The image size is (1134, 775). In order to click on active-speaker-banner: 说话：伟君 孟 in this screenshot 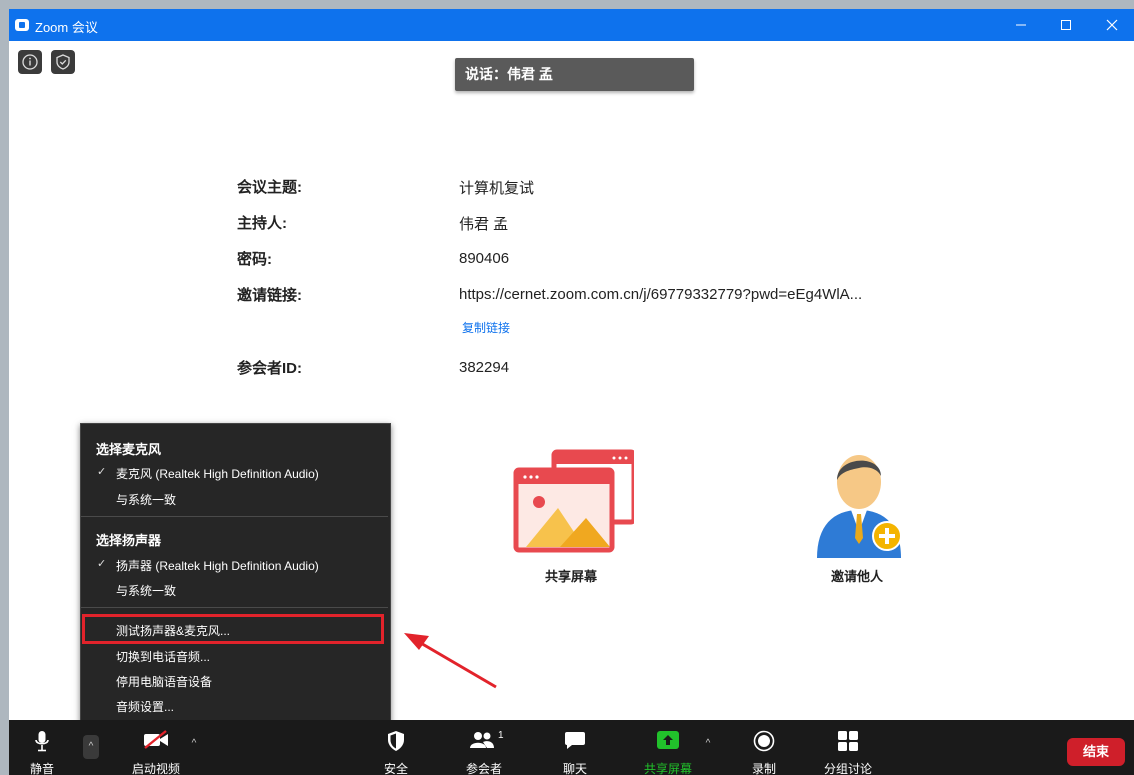, I will do `click(574, 74)`.